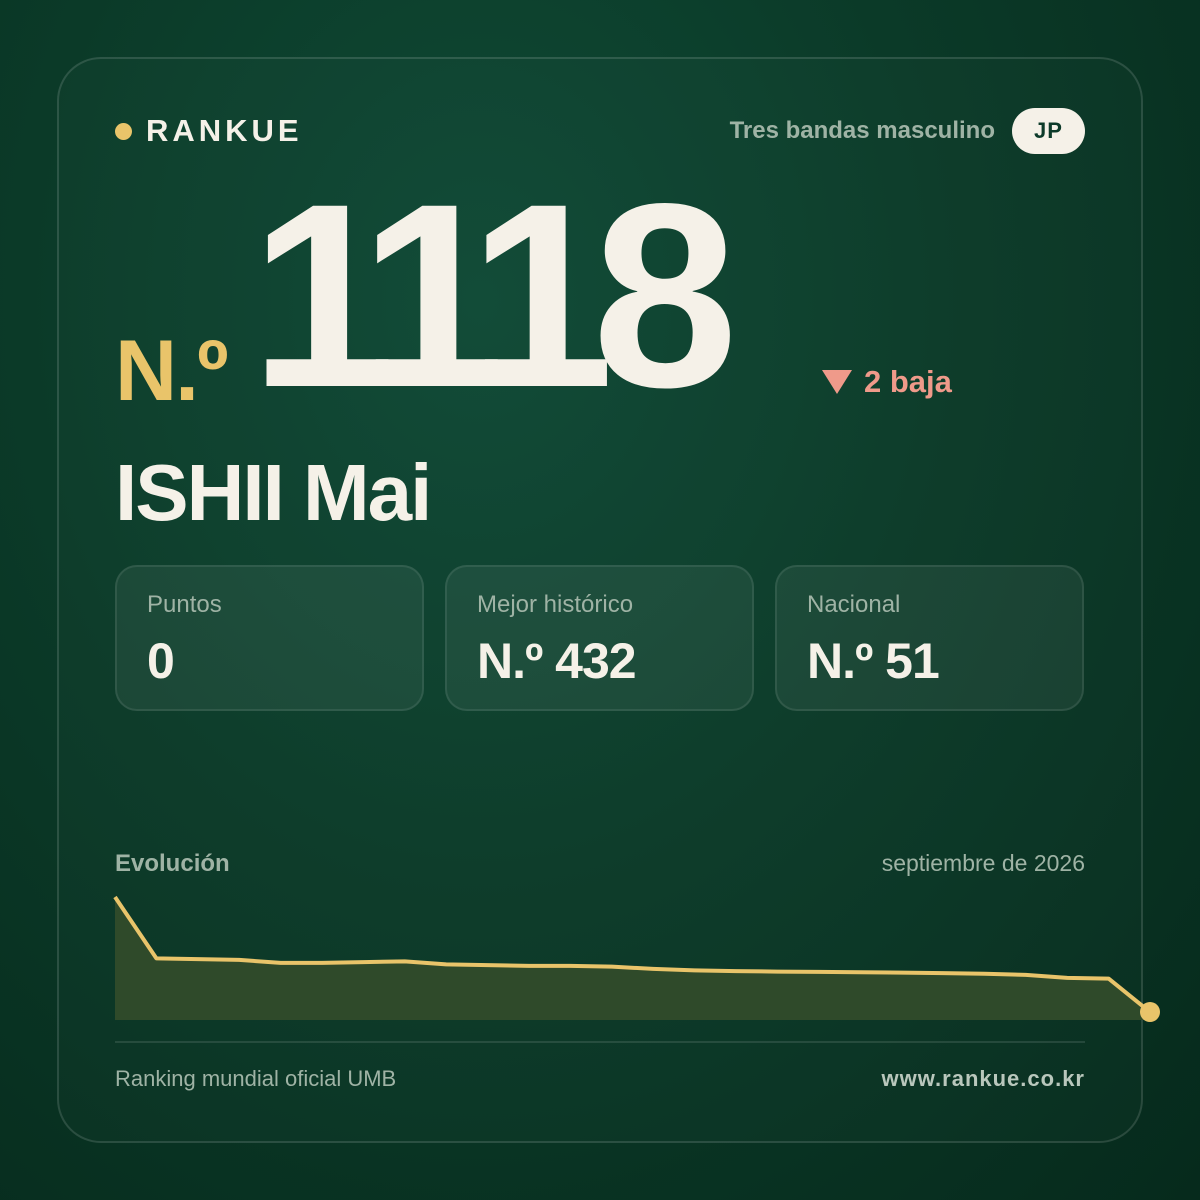 The width and height of the screenshot is (1200, 1200). What do you see at coordinates (632, 958) in the screenshot?
I see `chart-area` at bounding box center [632, 958].